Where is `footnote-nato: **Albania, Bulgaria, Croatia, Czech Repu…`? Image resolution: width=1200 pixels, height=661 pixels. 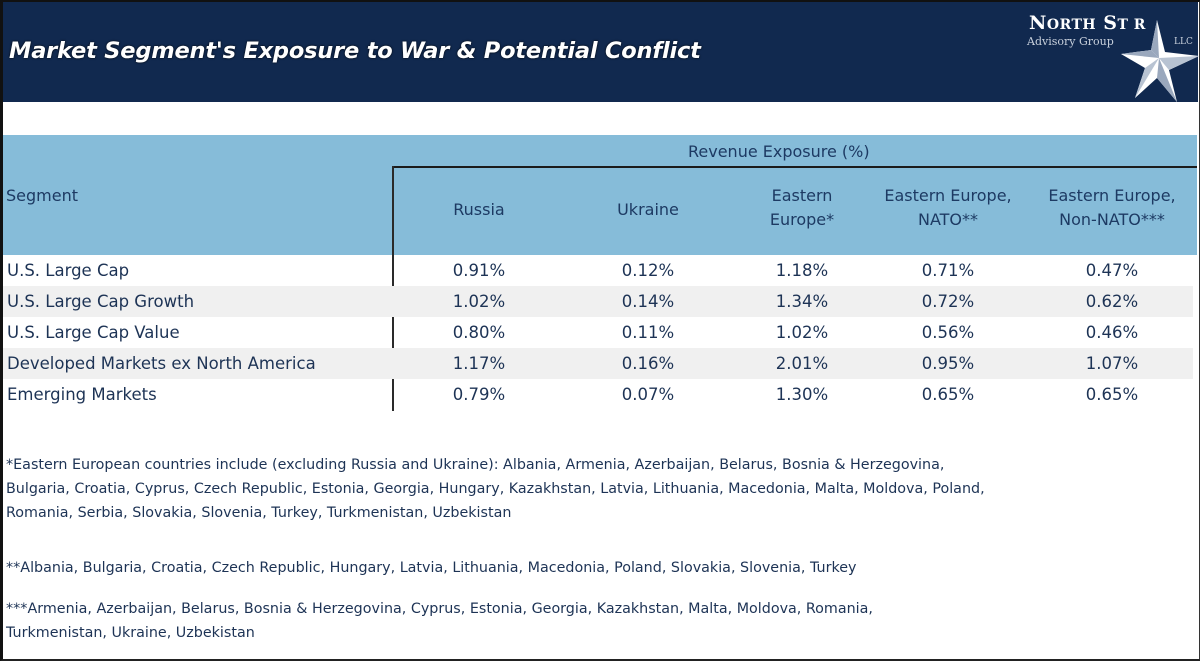
footnote-nato: **Albania, Bulgaria, Croatia, Czech Repu… is located at coordinates (431, 568).